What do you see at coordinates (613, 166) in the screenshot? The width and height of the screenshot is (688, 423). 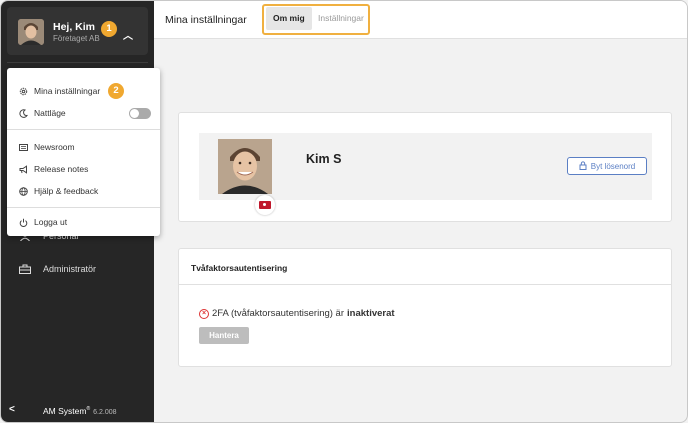 I see `change-password-label: Byt lösenord` at bounding box center [613, 166].